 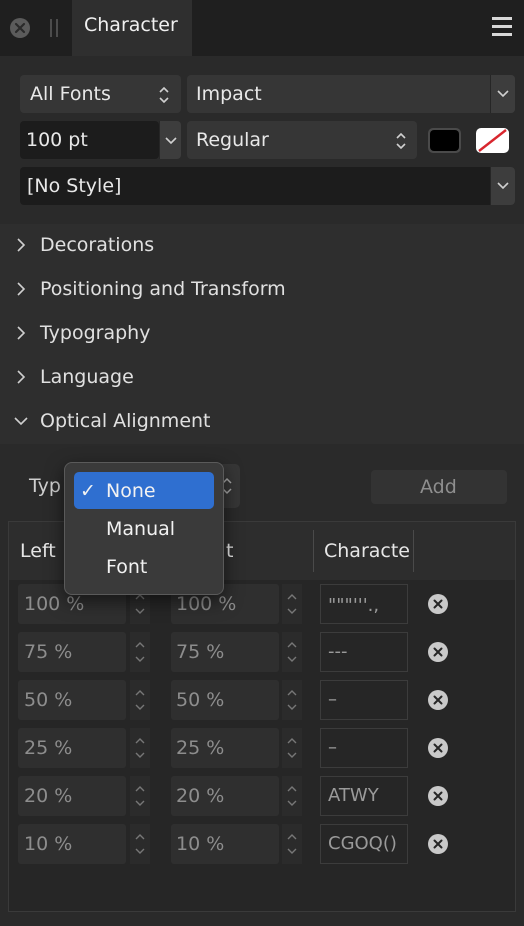 I want to click on characters-value: ATWY, so click(x=353, y=795).